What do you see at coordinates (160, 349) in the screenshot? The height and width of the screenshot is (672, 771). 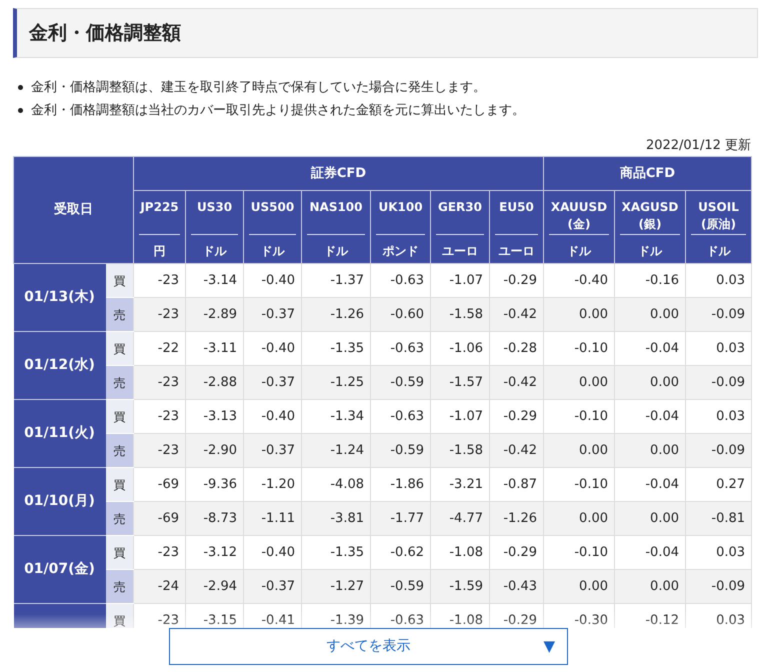 I see `table-cell: -22` at bounding box center [160, 349].